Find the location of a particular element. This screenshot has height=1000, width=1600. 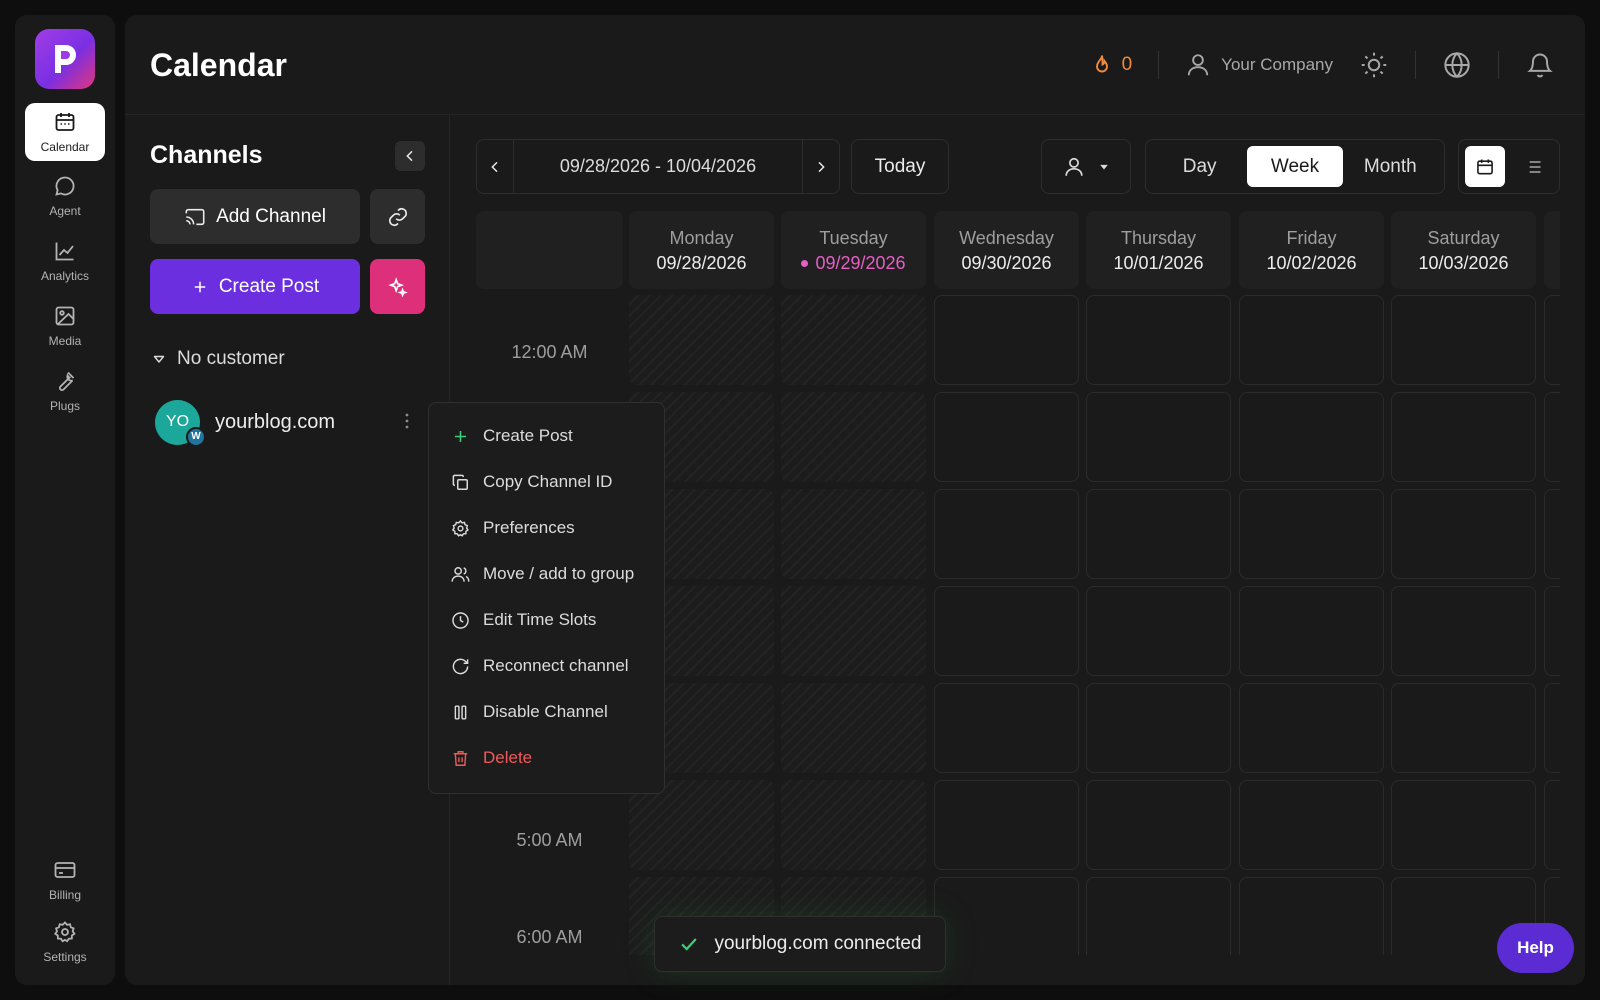

header-divider is located at coordinates (1415, 65).